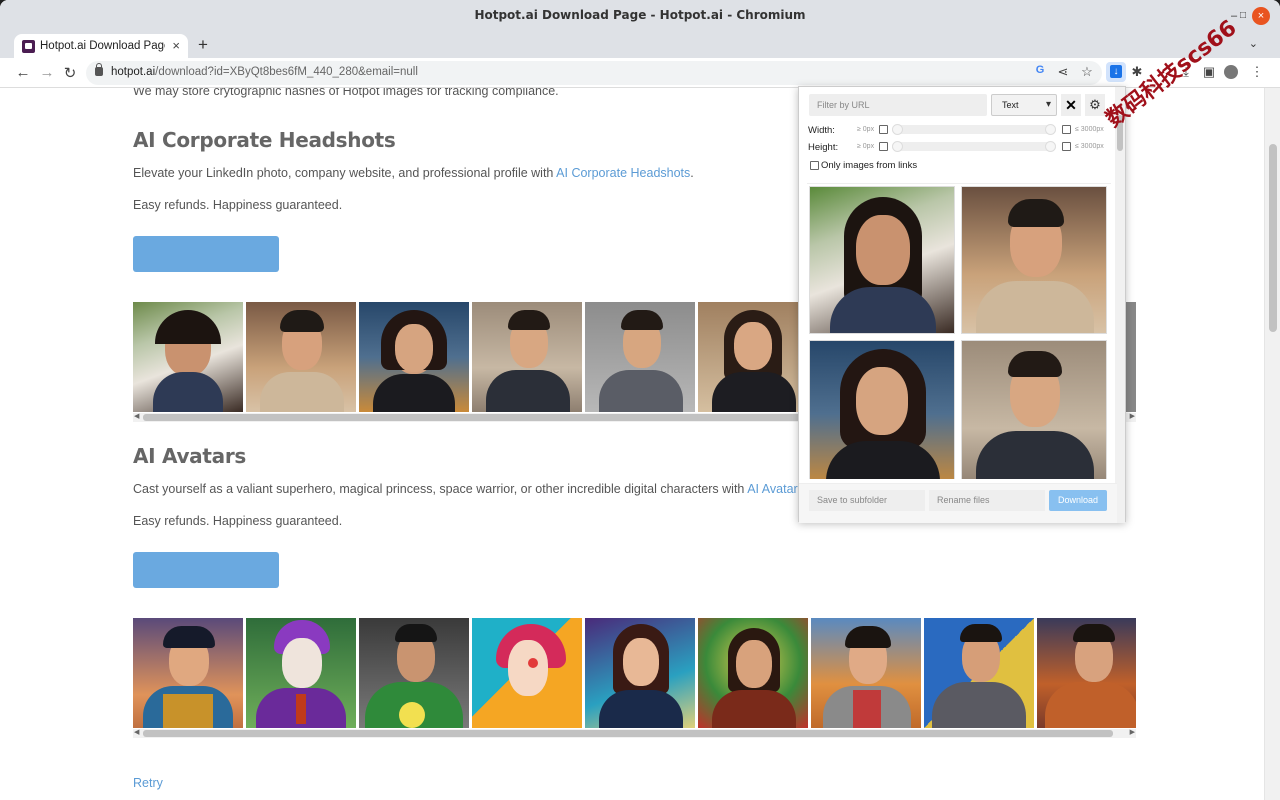 The image size is (1280, 800). What do you see at coordinates (206, 254) in the screenshot?
I see `headshots-cta-button` at bounding box center [206, 254].